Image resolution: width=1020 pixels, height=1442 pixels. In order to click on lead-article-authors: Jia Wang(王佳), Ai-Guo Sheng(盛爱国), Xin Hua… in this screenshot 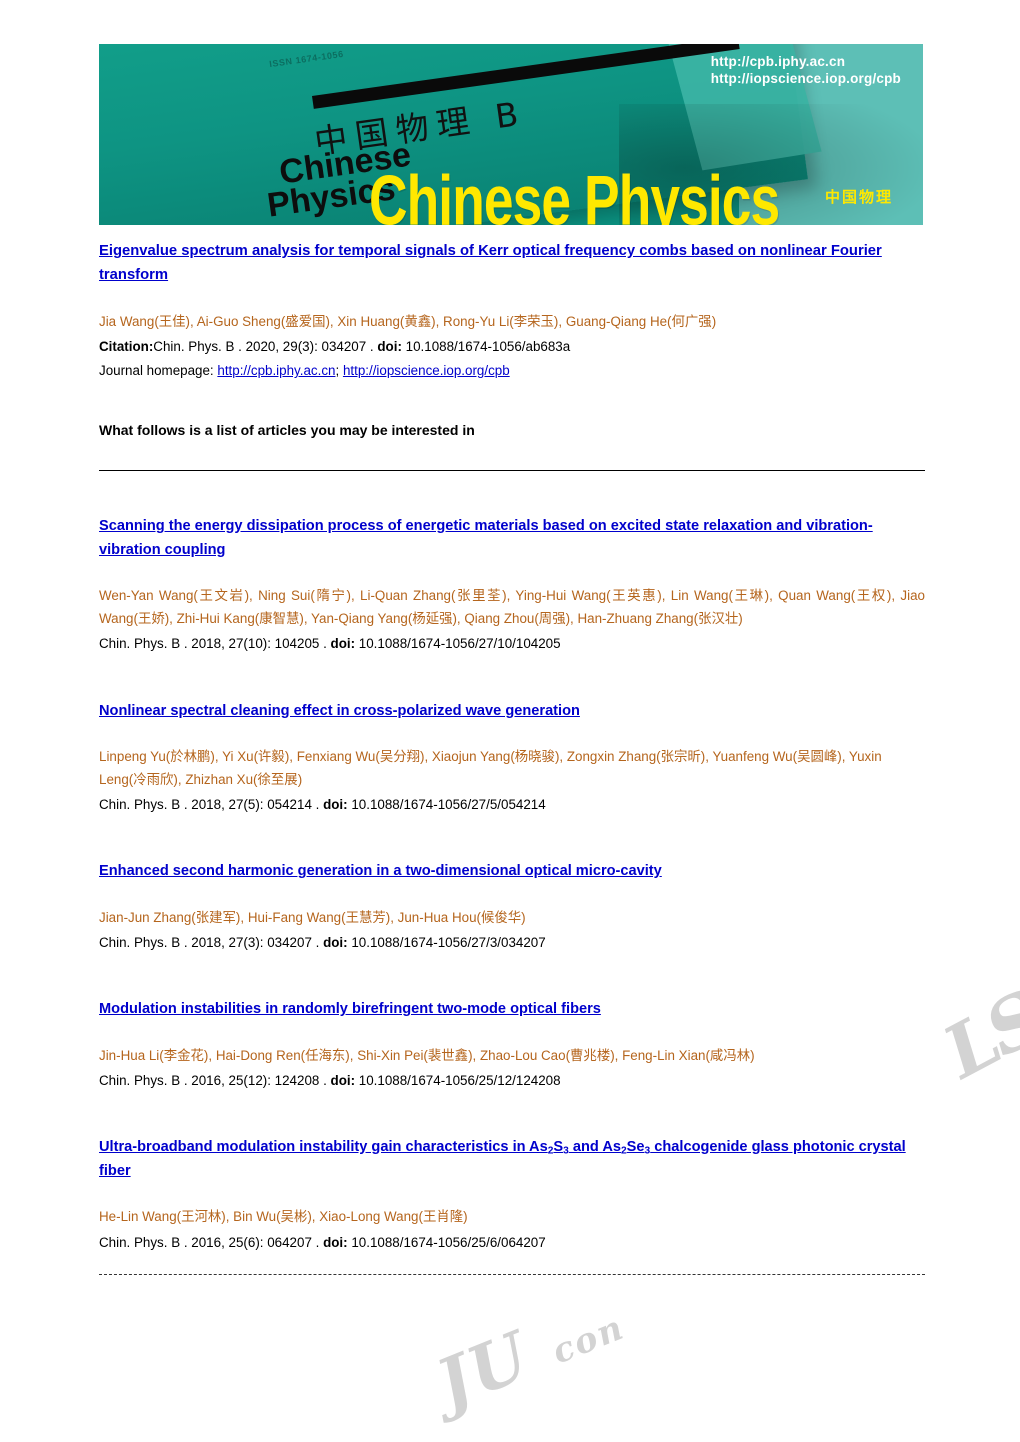, I will do `click(408, 321)`.